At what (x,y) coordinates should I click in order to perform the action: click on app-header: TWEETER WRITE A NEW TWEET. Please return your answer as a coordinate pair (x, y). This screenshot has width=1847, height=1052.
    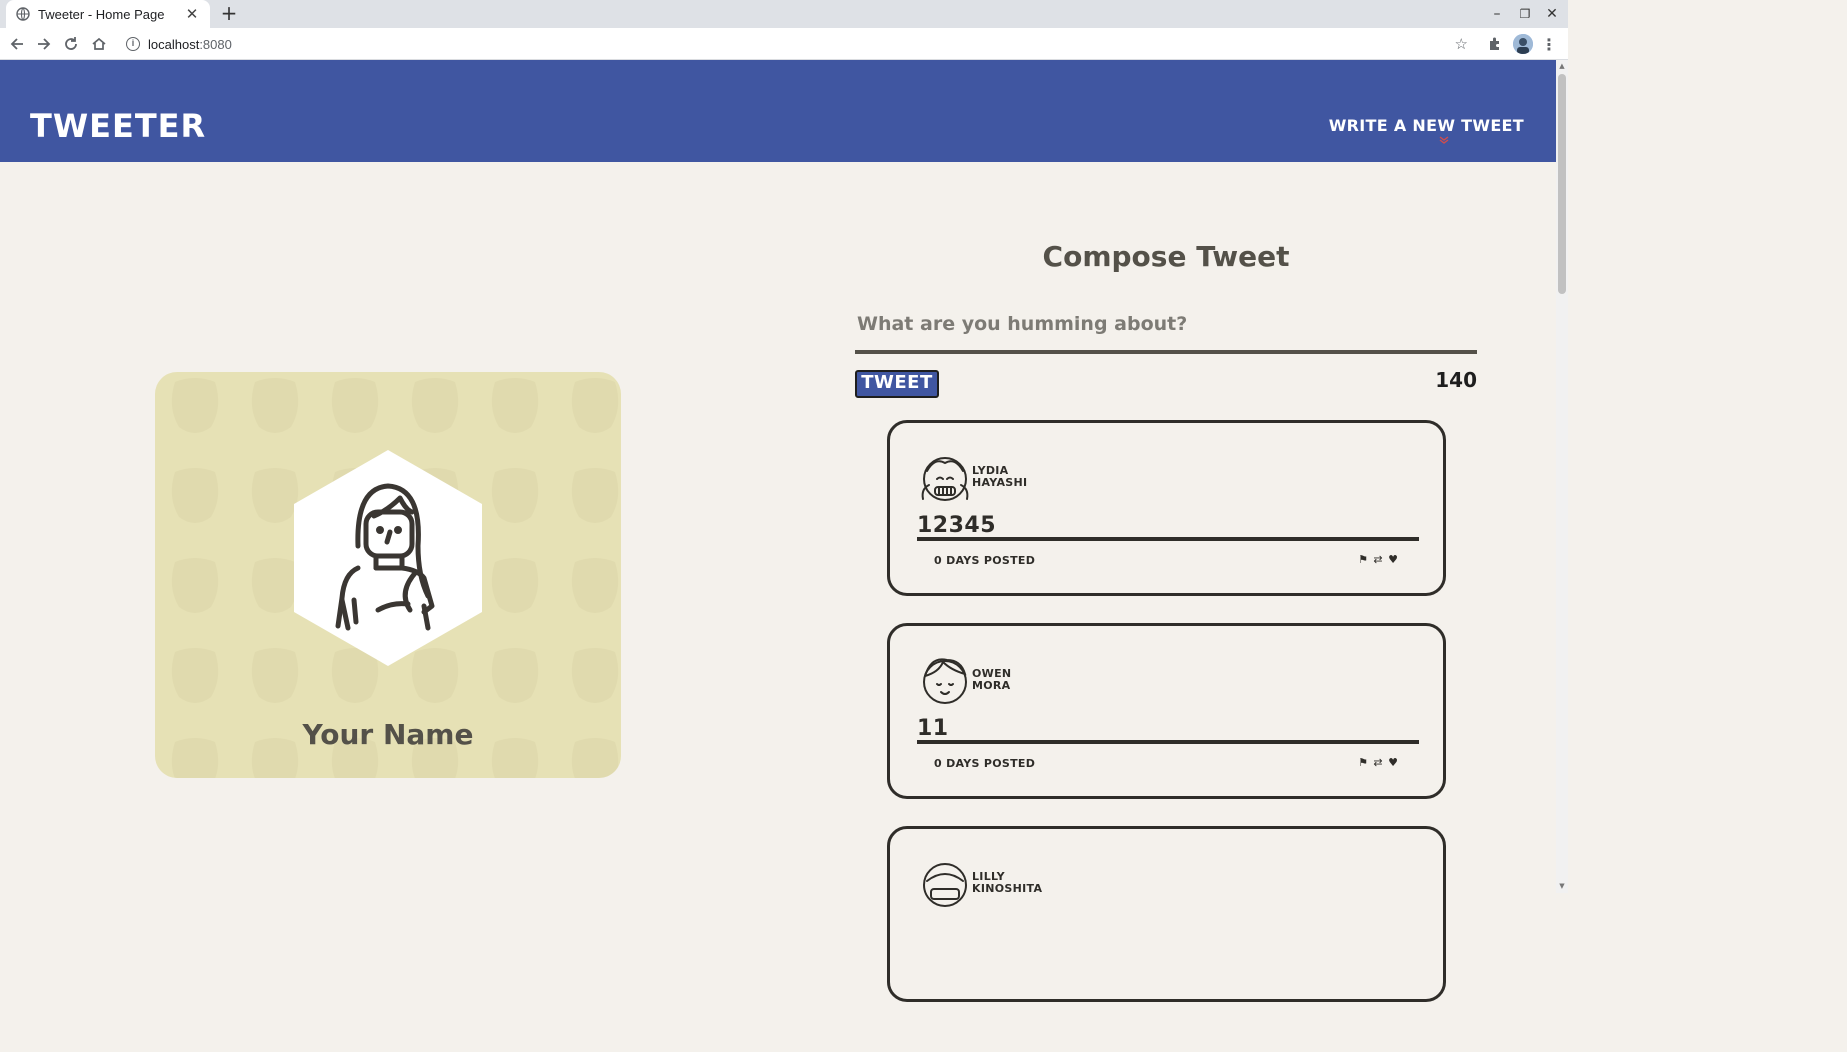
    Looking at the image, I should click on (778, 111).